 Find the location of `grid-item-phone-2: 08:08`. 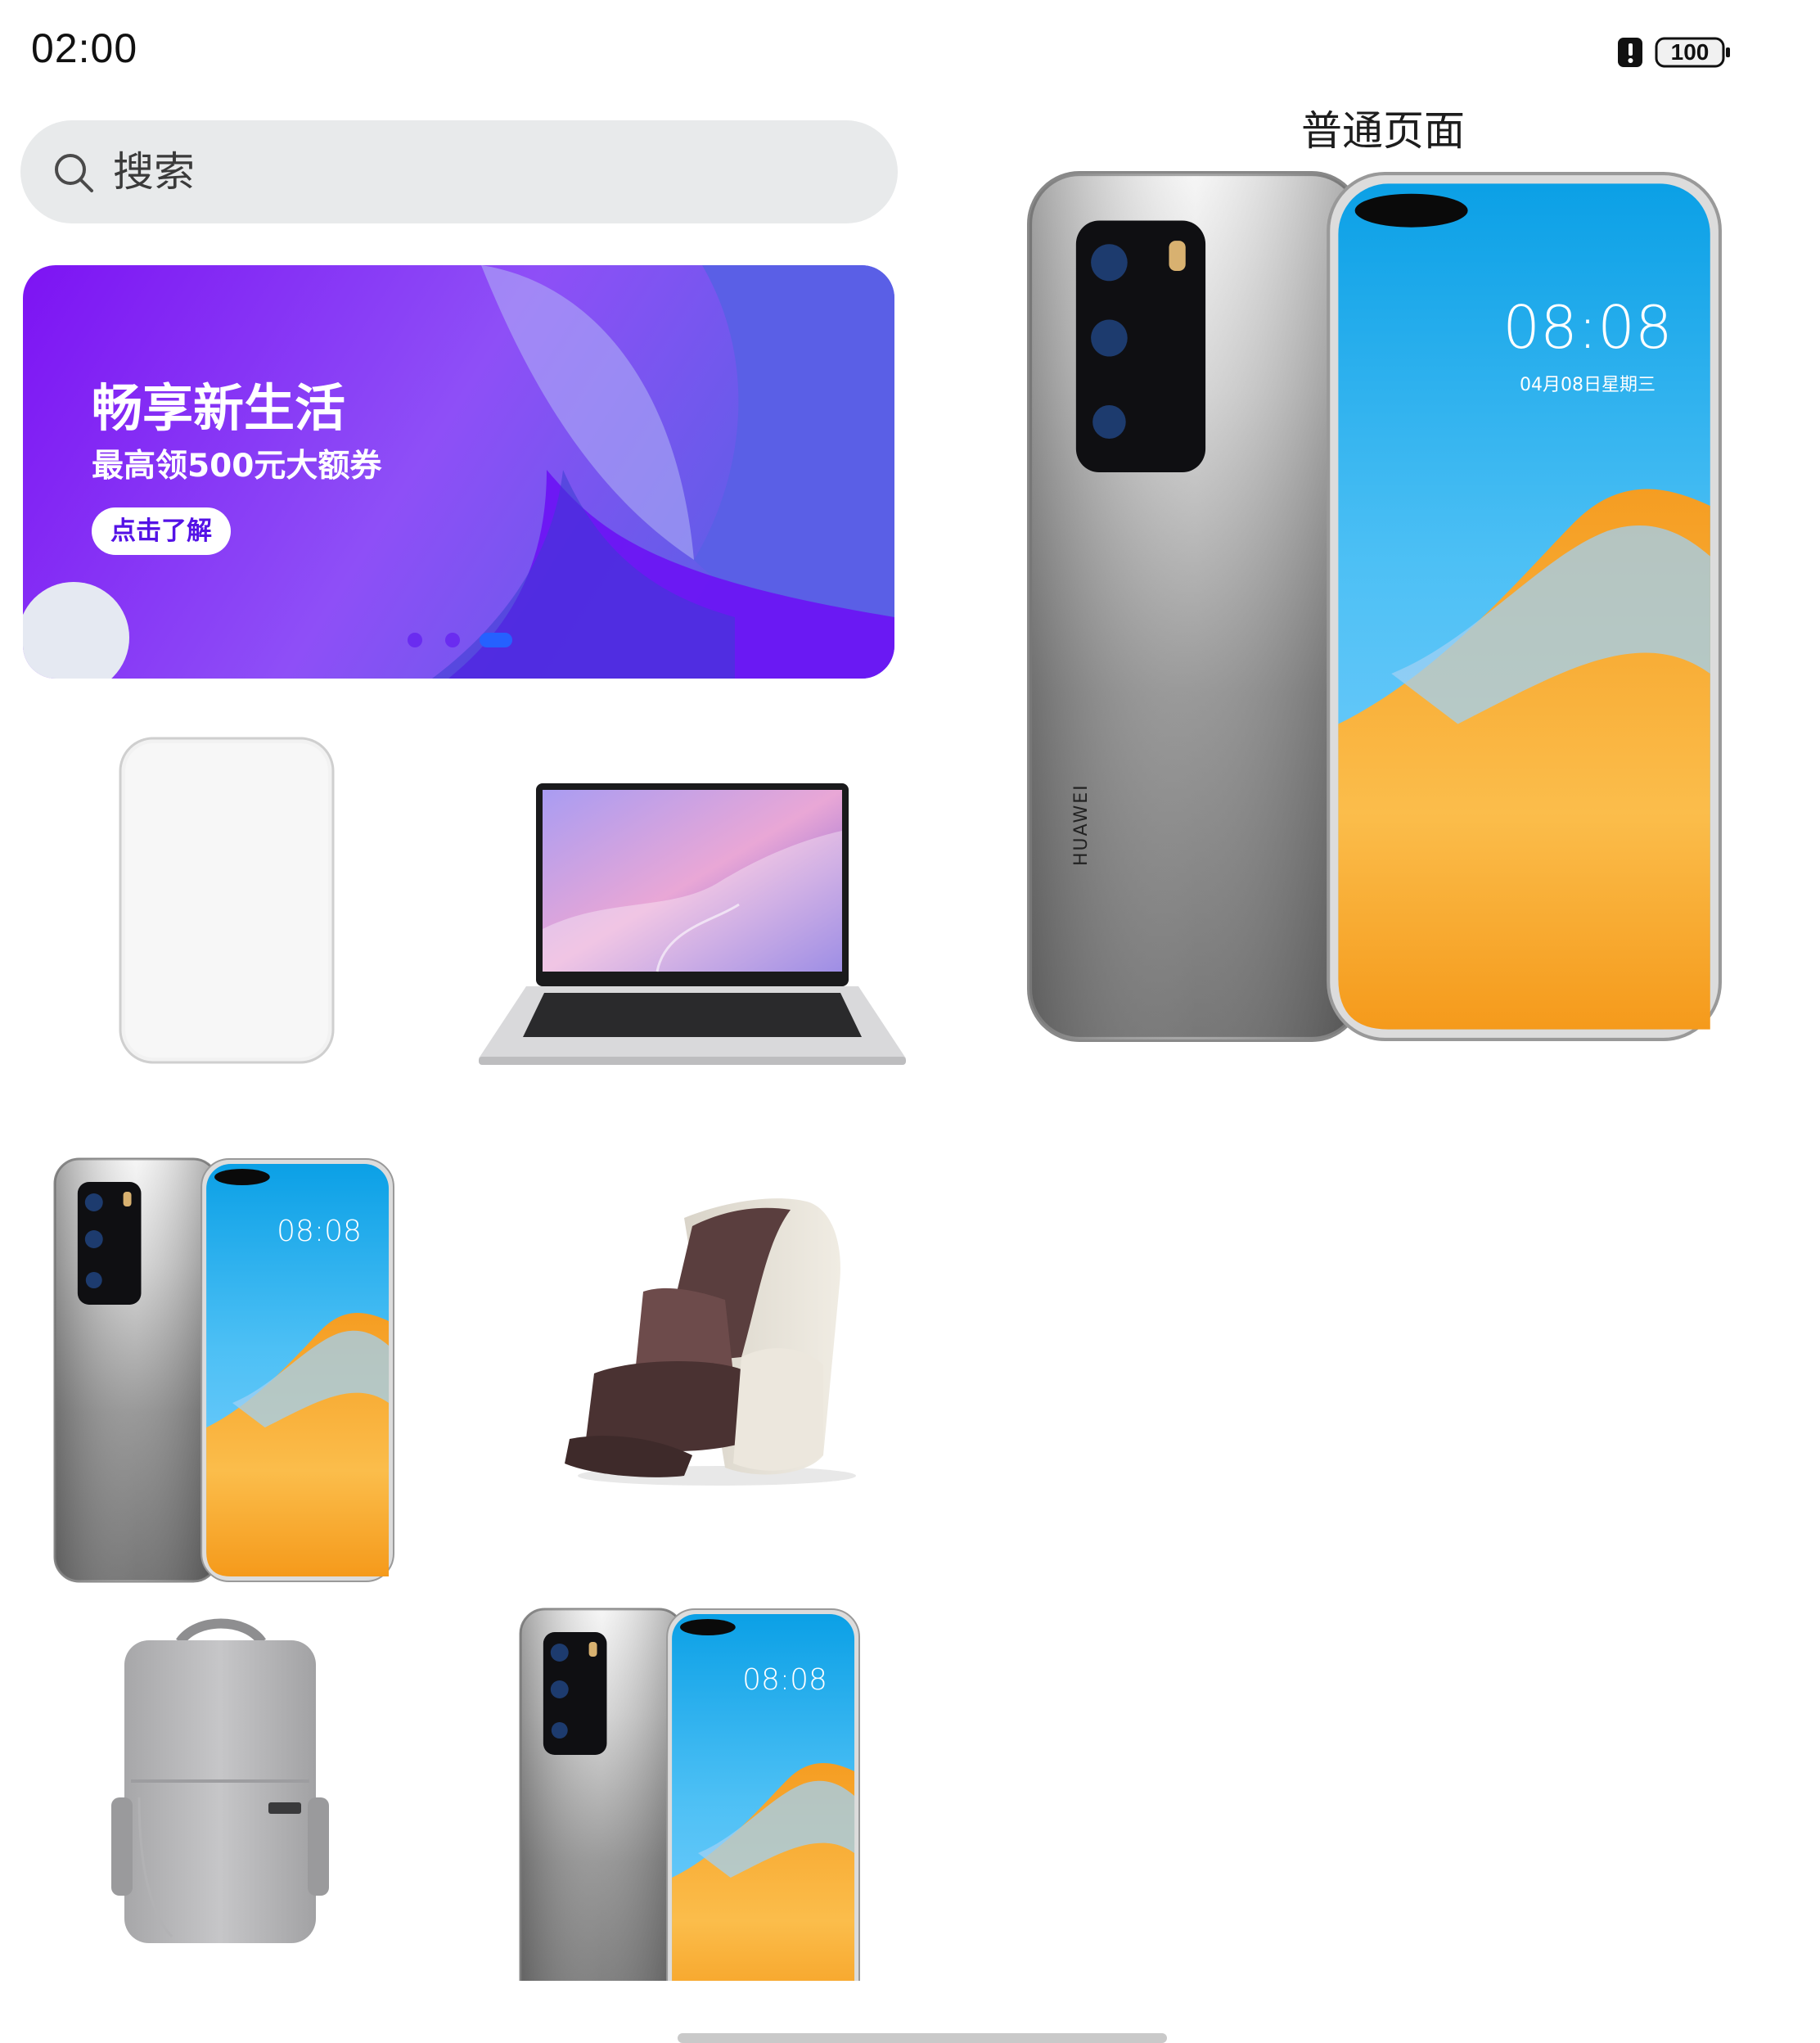

grid-item-phone-2: 08:08 is located at coordinates (690, 1794).